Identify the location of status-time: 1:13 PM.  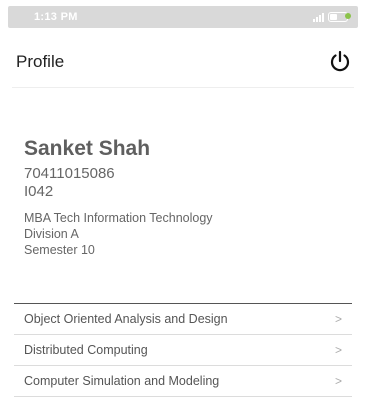
(56, 17).